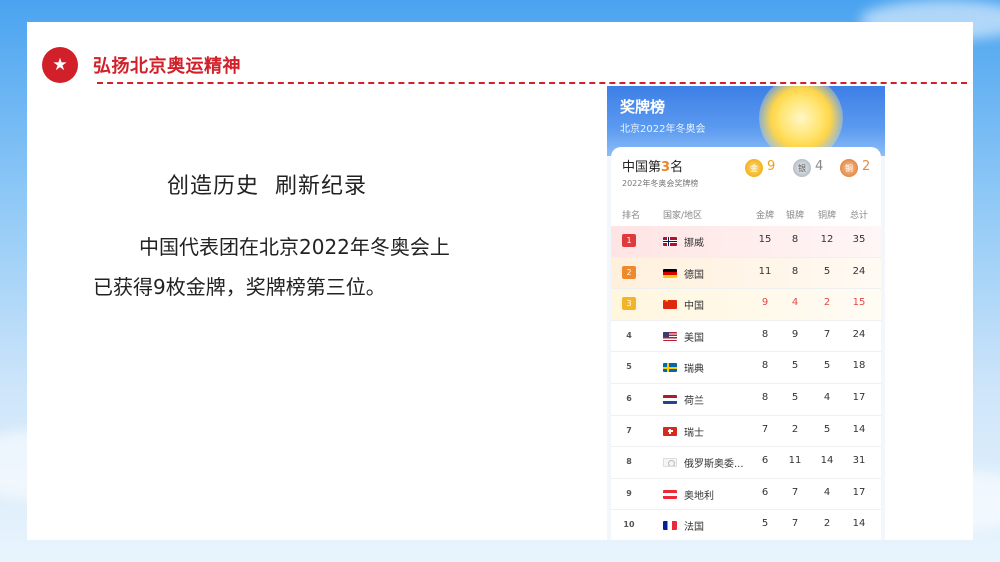 Image resolution: width=1000 pixels, height=562 pixels. I want to click on header-bronze: 铜牌, so click(826, 216).